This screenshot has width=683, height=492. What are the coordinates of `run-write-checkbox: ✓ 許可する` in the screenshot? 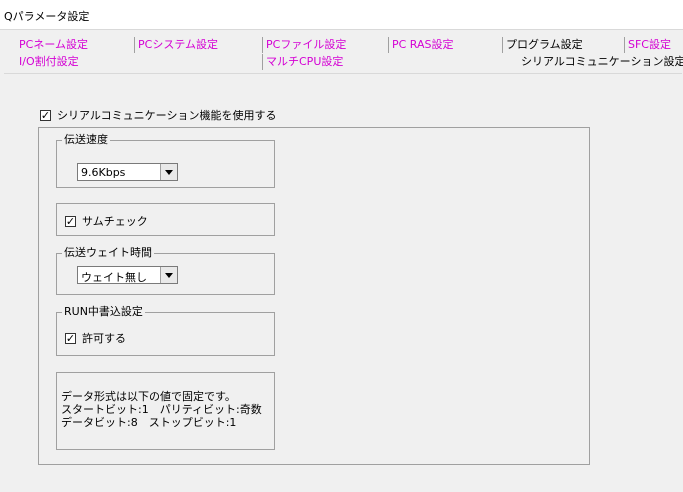 It's located at (95, 338).